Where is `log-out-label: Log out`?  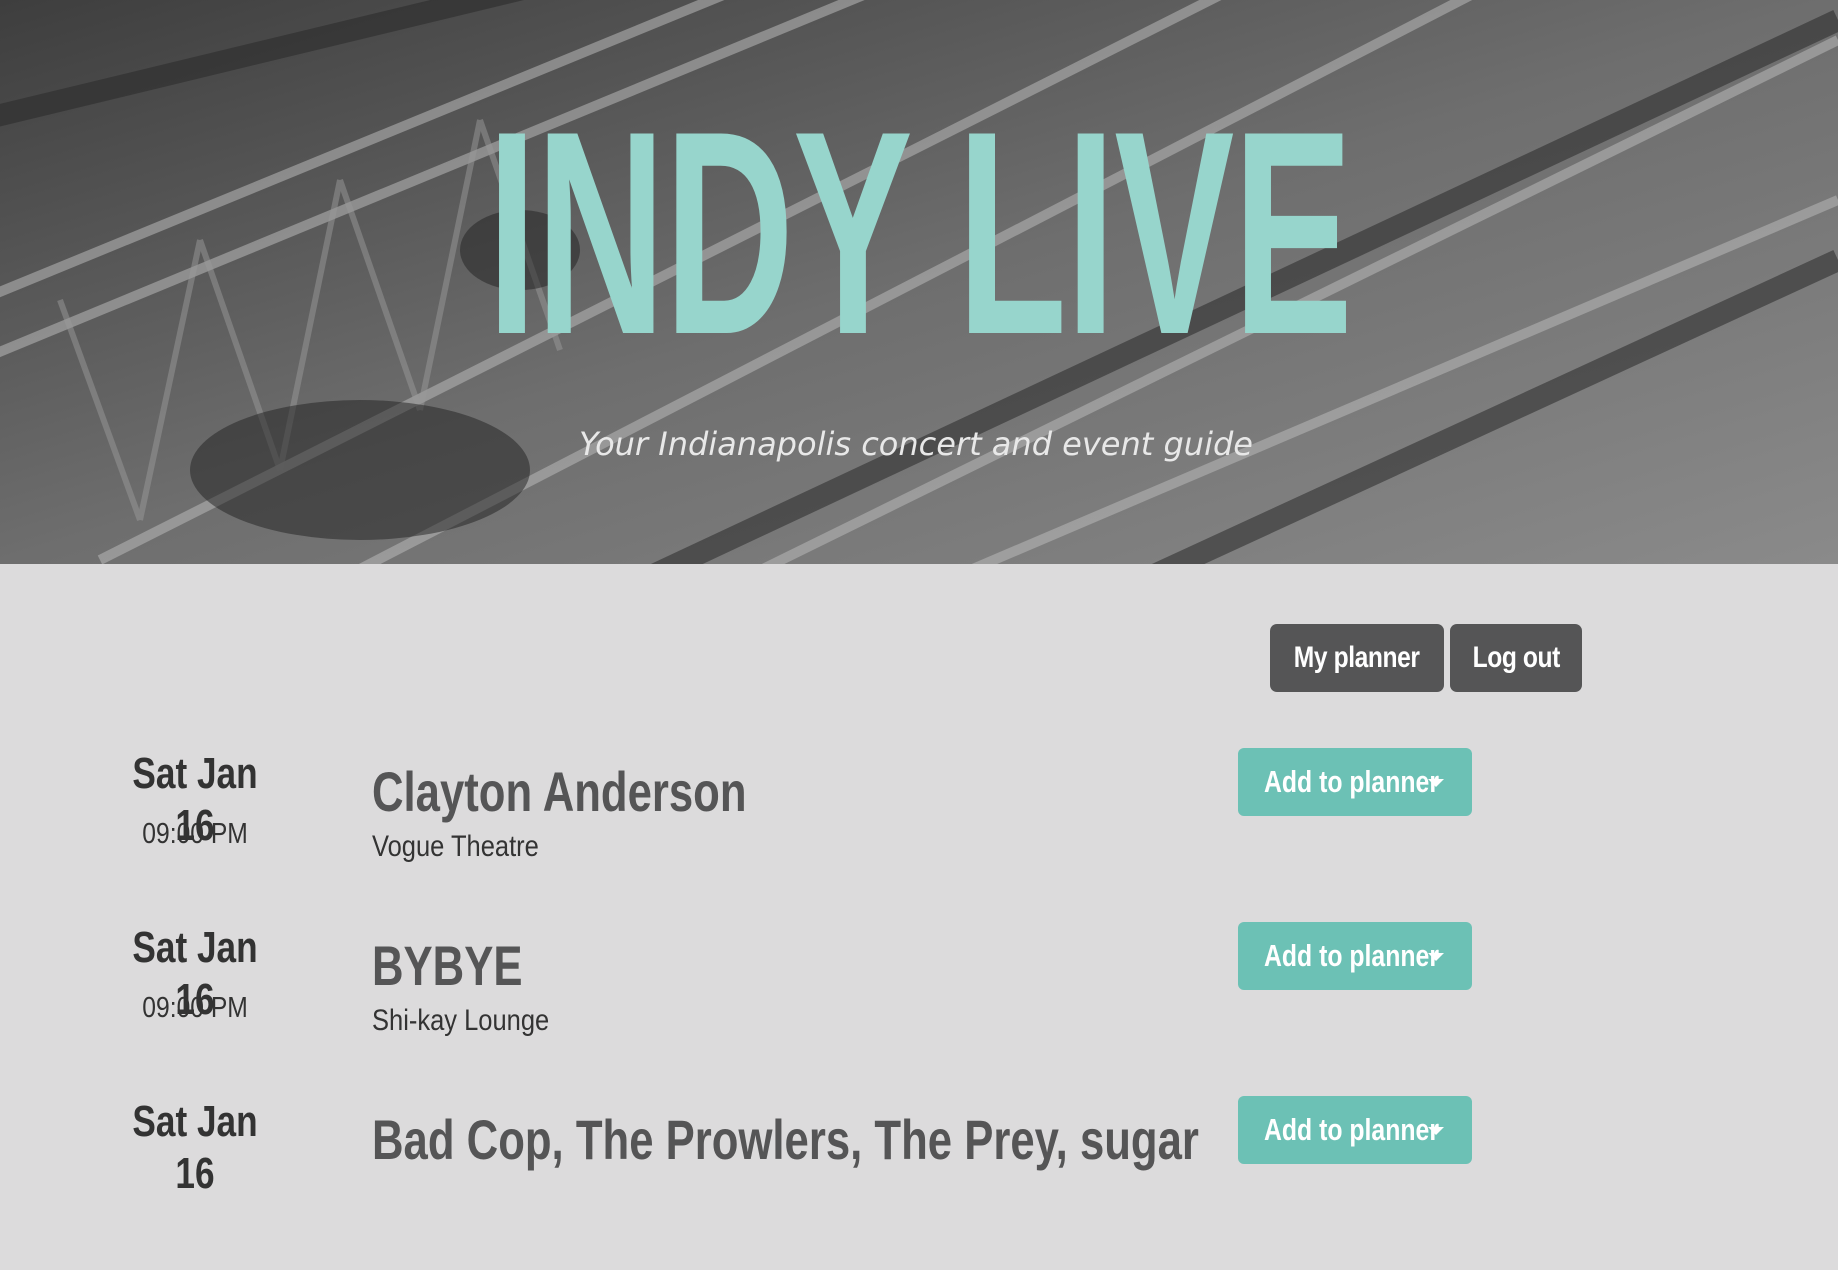
log-out-label: Log out is located at coordinates (1516, 657).